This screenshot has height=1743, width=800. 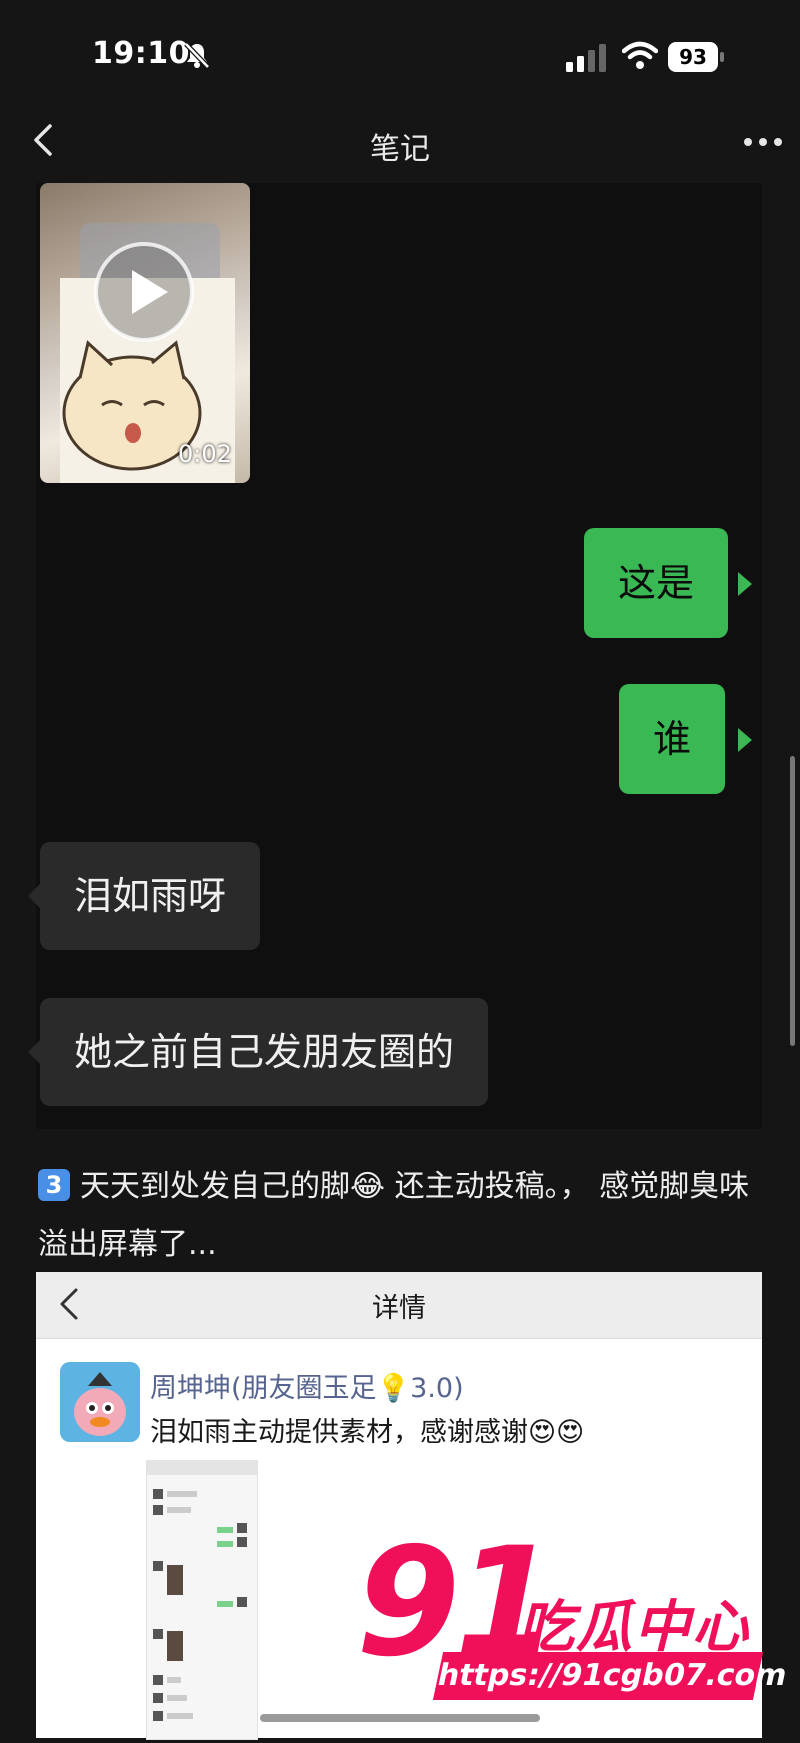 I want to click on watermark-url: https://91cgb07.com, so click(x=611, y=1676).